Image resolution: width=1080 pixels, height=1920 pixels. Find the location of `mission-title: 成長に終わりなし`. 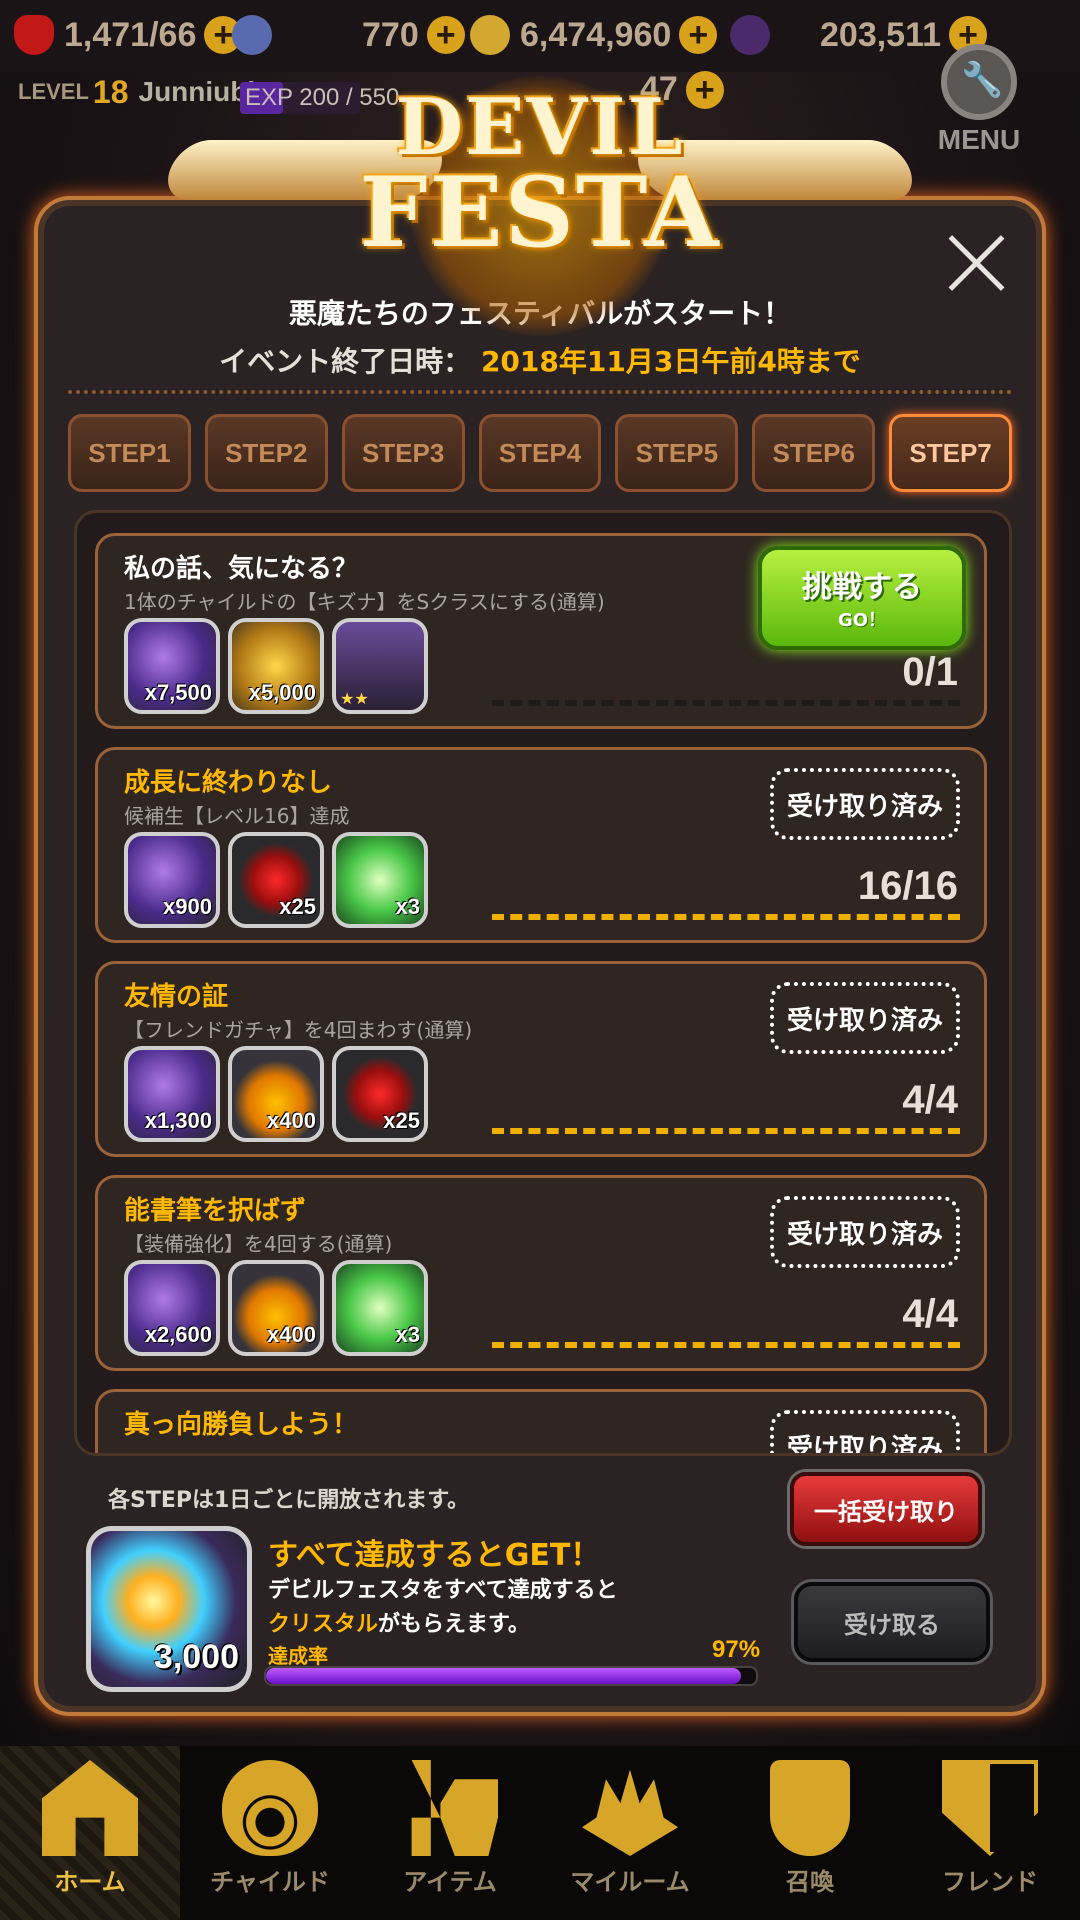

mission-title: 成長に終わりなし is located at coordinates (228, 783).